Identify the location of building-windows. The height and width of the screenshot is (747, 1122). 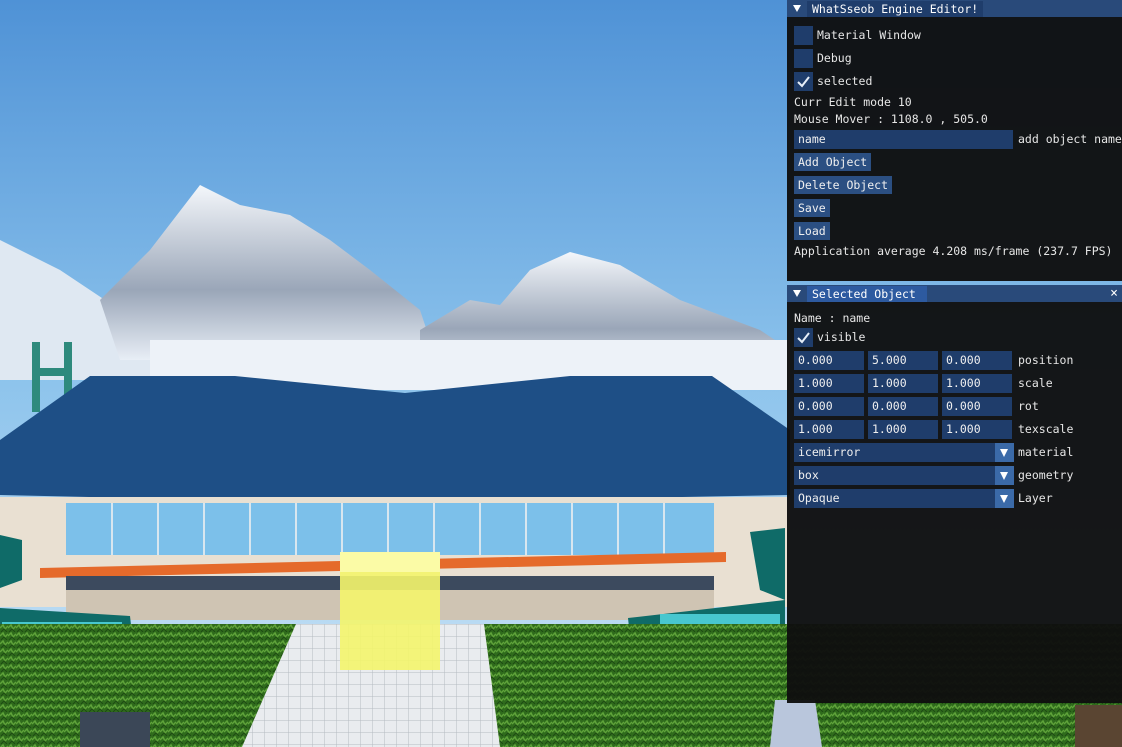
(390, 529).